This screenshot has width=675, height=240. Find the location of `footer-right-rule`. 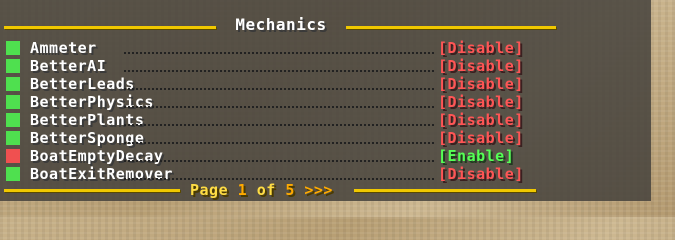

footer-right-rule is located at coordinates (445, 190).